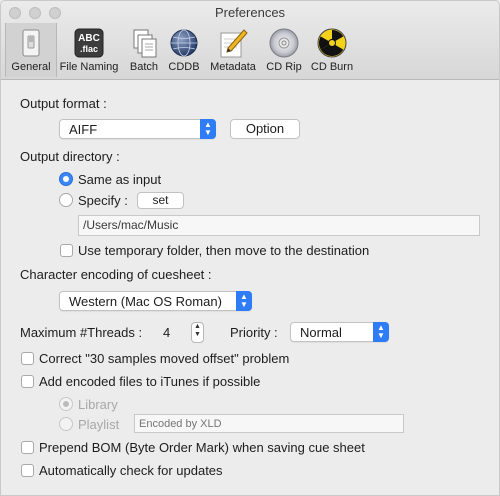  Describe the element at coordinates (66, 200) in the screenshot. I see `specify-radio` at that location.